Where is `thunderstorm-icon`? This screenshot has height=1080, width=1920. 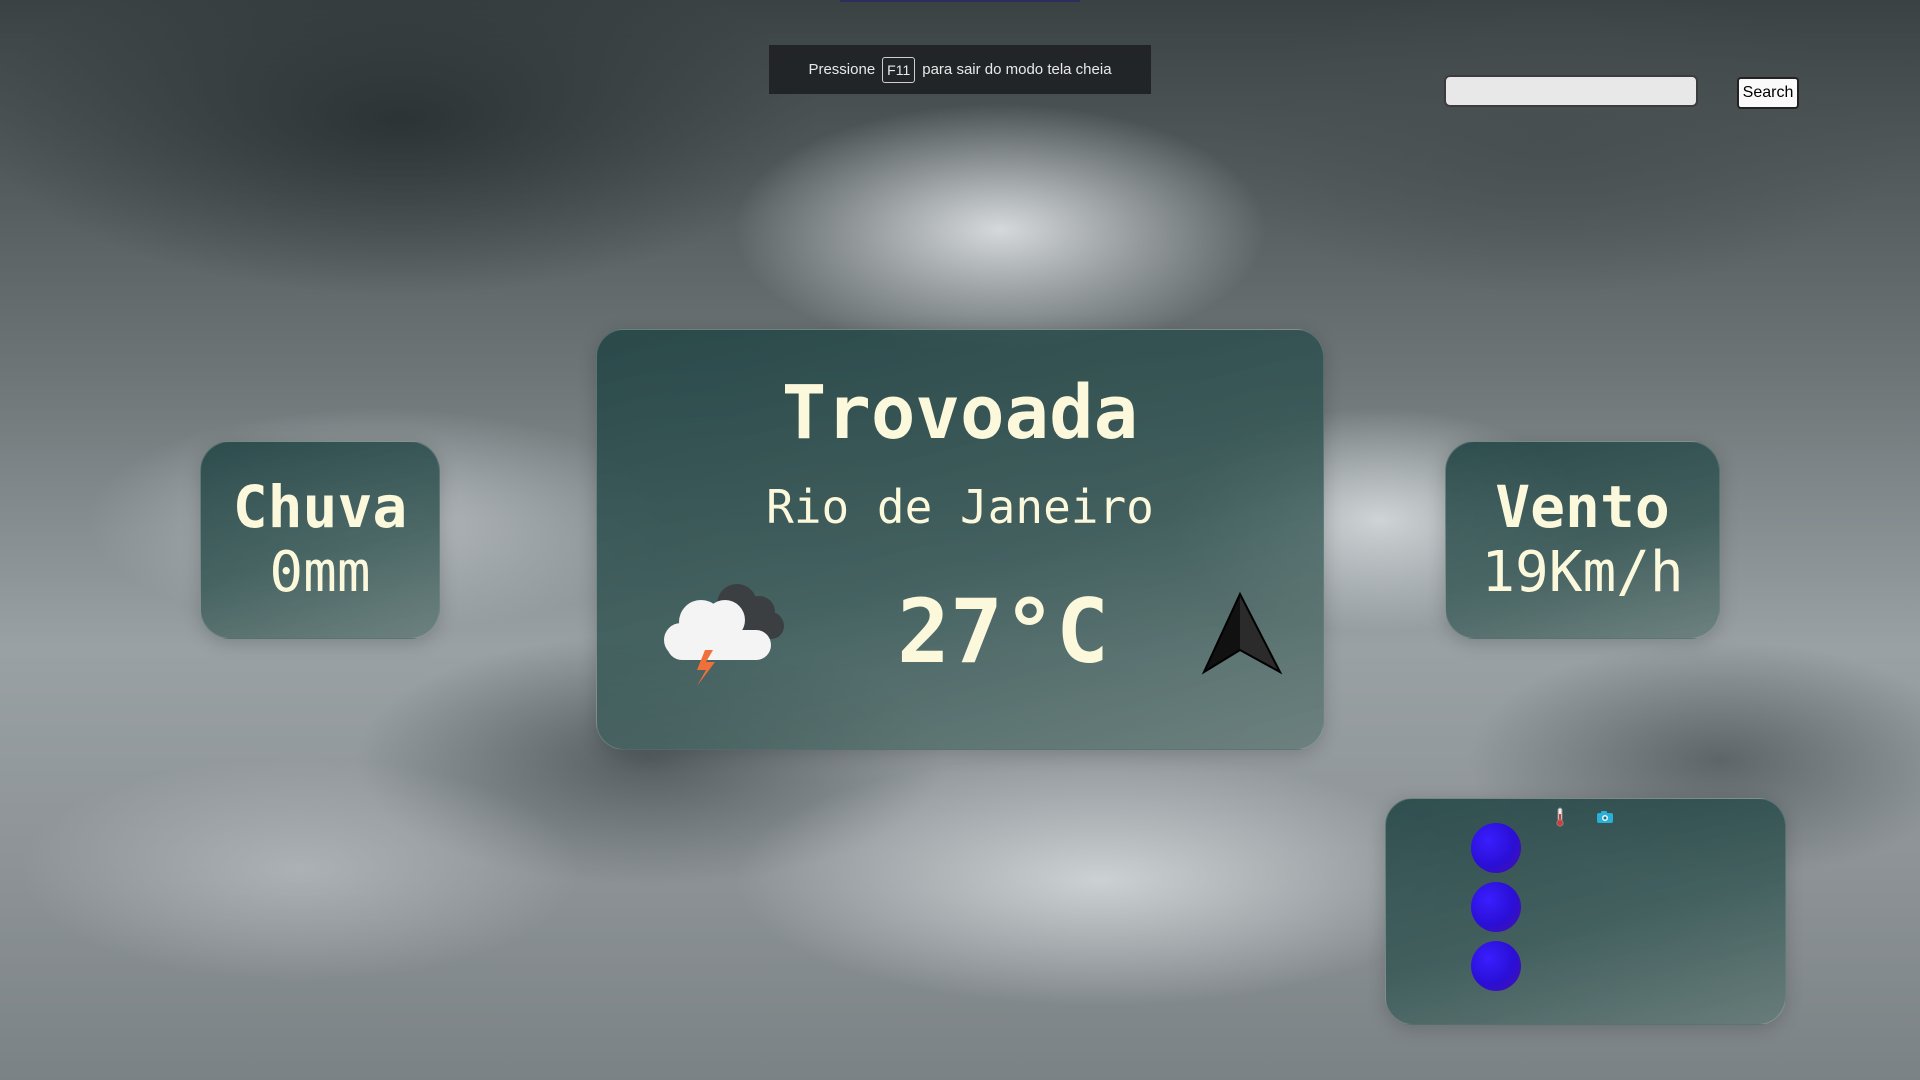 thunderstorm-icon is located at coordinates (724, 635).